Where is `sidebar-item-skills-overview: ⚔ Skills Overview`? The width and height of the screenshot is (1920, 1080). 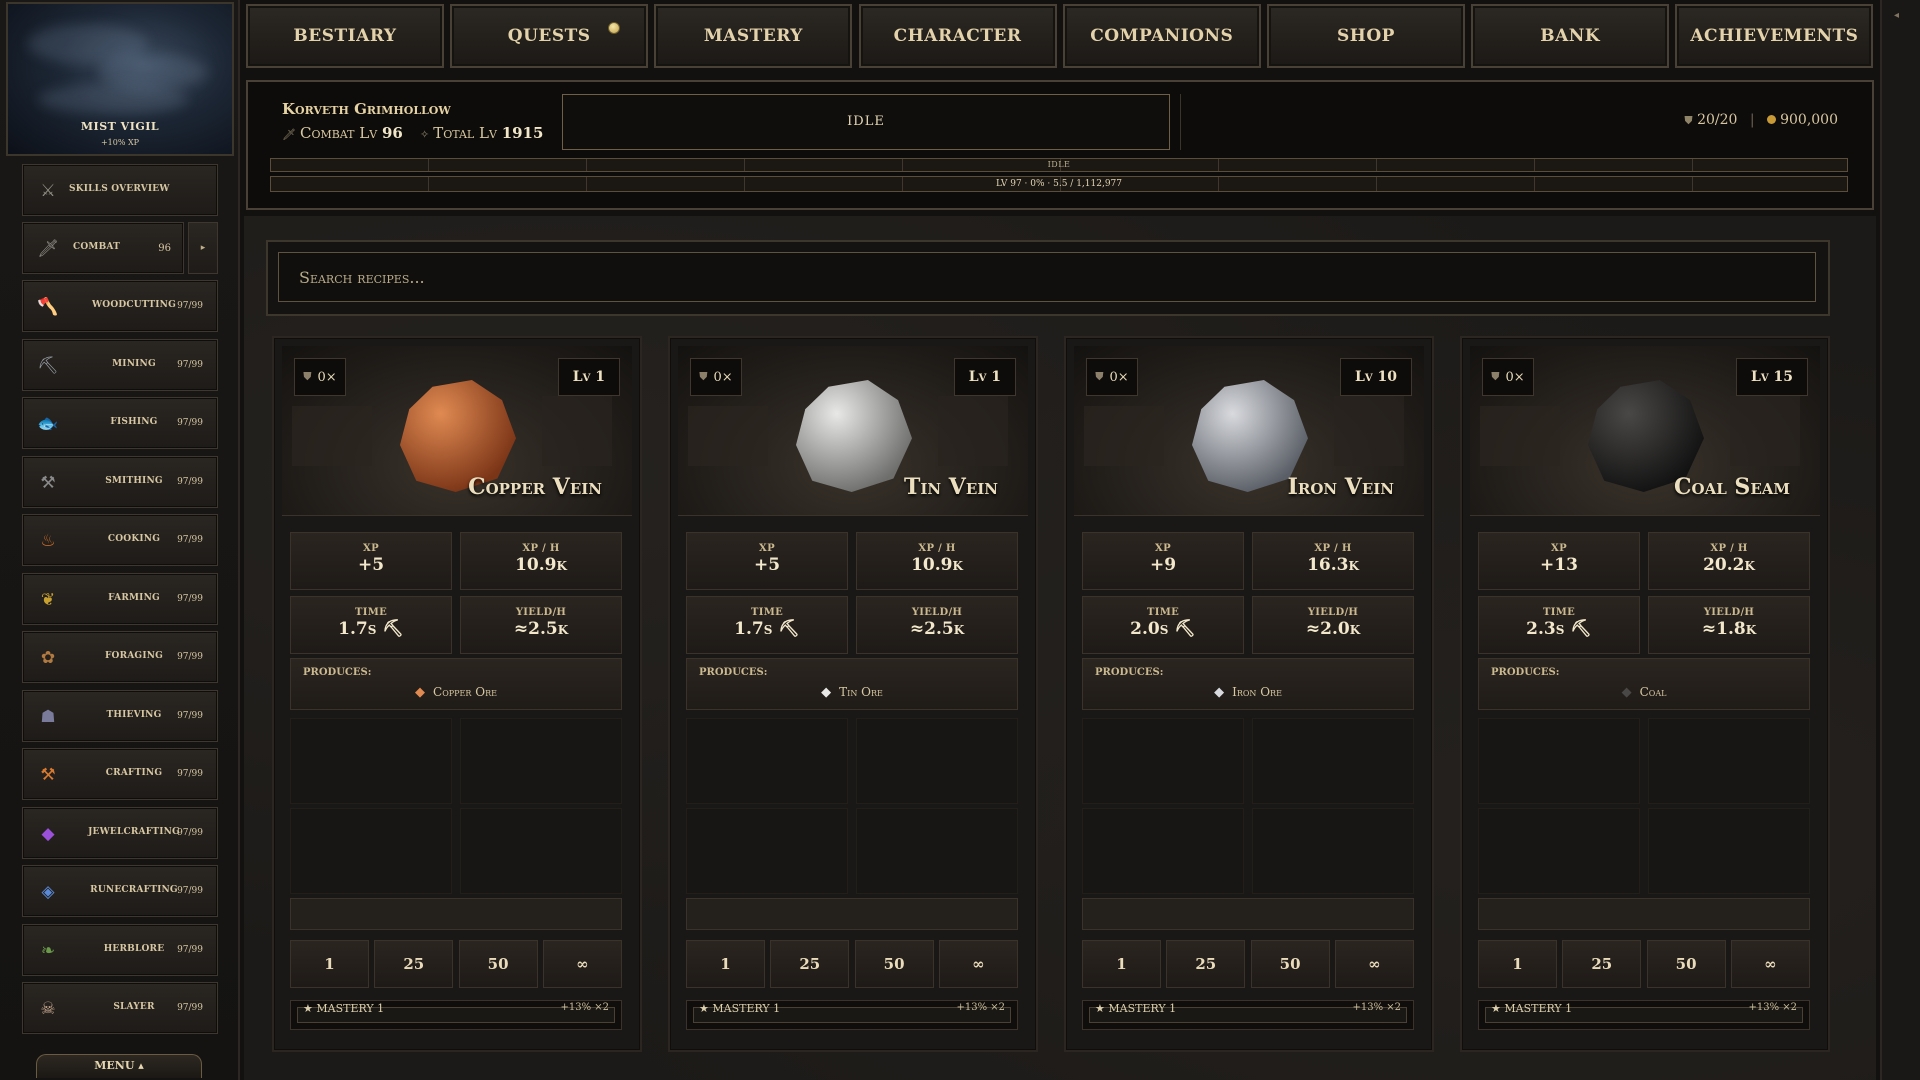
sidebar-item-skills-overview: ⚔ Skills Overview is located at coordinates (120, 190).